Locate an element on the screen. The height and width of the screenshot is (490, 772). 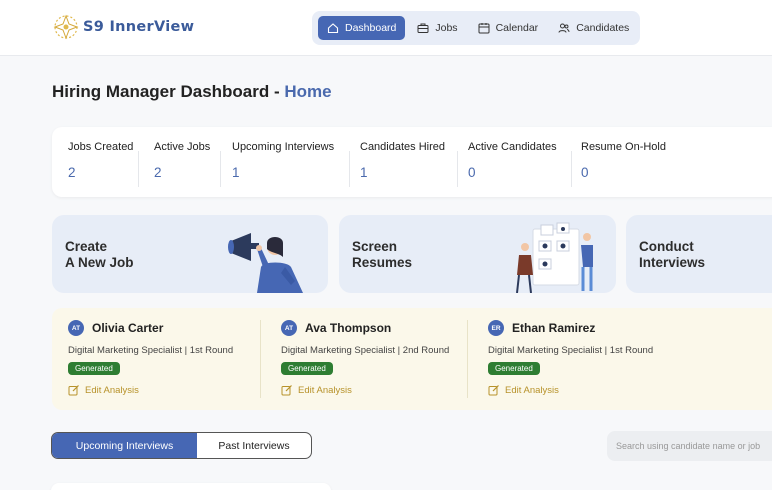
brand-logo: S9 InnerView is located at coordinates (123, 27).